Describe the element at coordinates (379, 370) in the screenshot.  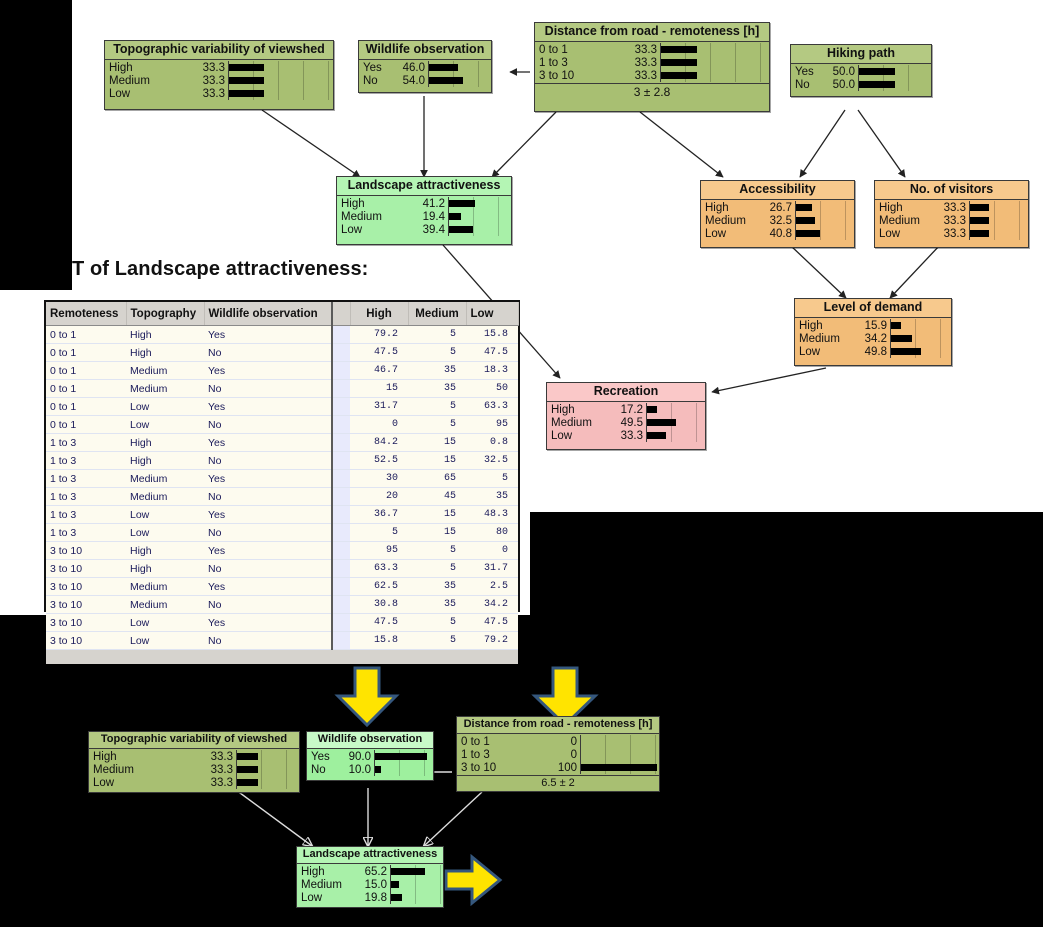
I see `cpt-cell: 46.7` at that location.